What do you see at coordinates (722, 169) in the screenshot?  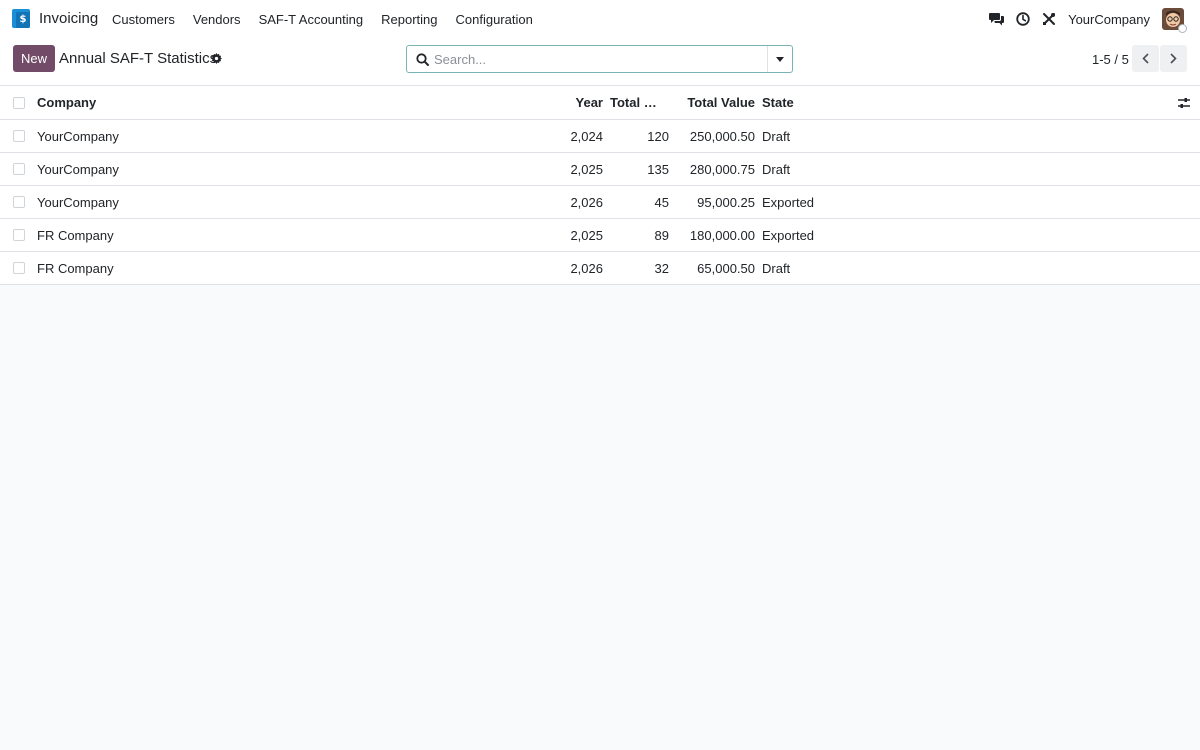 I see `cell-total-value: 280,000.75` at bounding box center [722, 169].